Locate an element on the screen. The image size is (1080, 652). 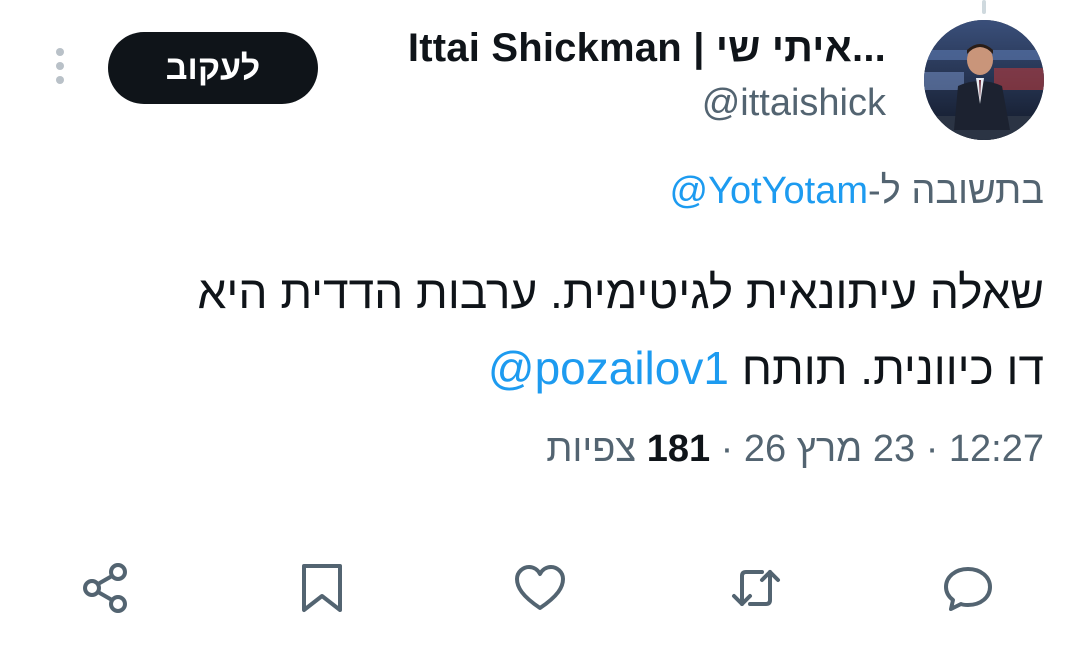
reply-bubble-icon is located at coordinates (968, 589).